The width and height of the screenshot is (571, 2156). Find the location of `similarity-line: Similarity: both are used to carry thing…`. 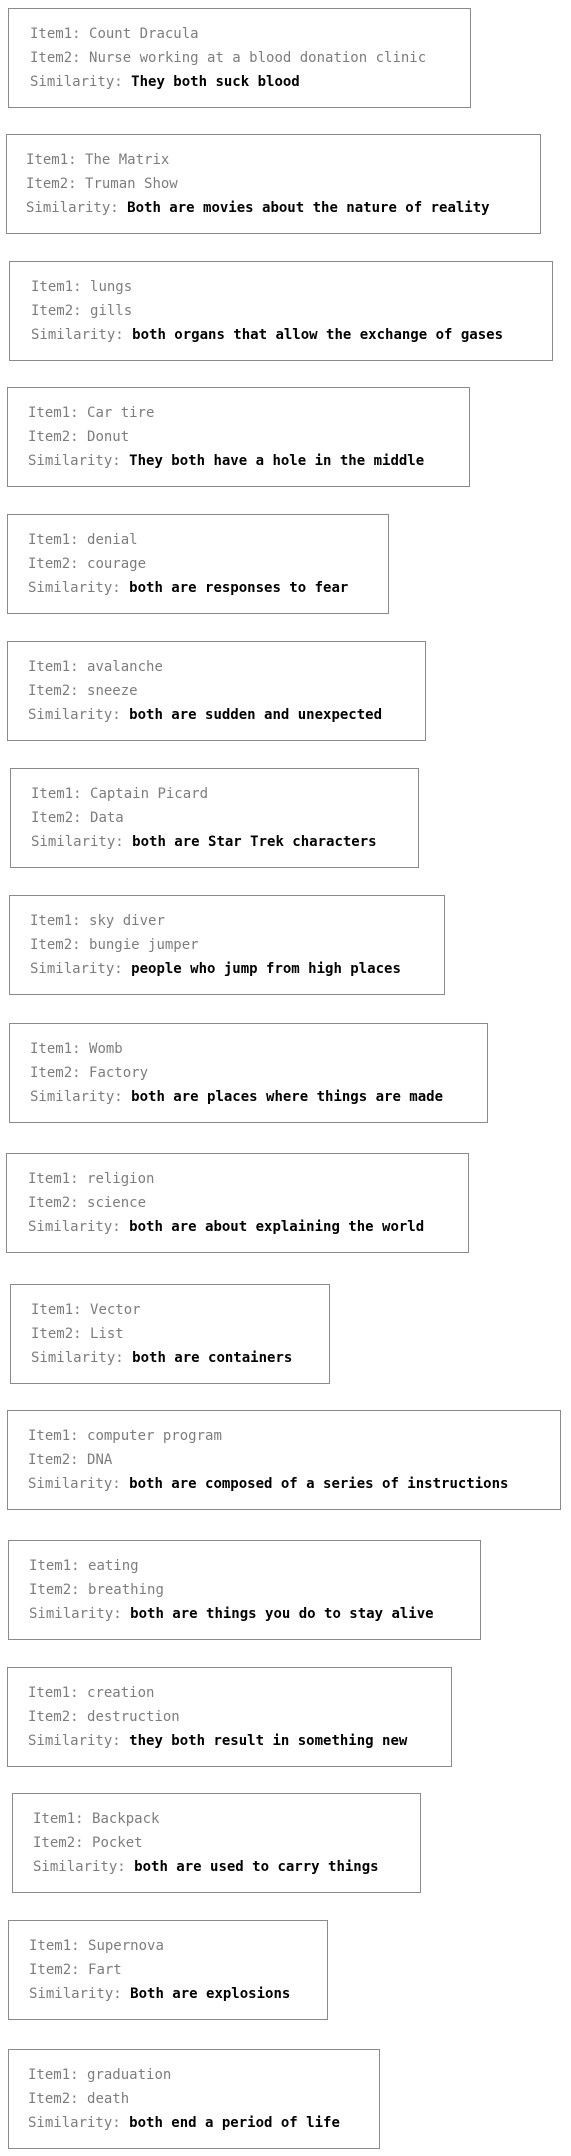

similarity-line: Similarity: both are used to carry thing… is located at coordinates (226, 1867).